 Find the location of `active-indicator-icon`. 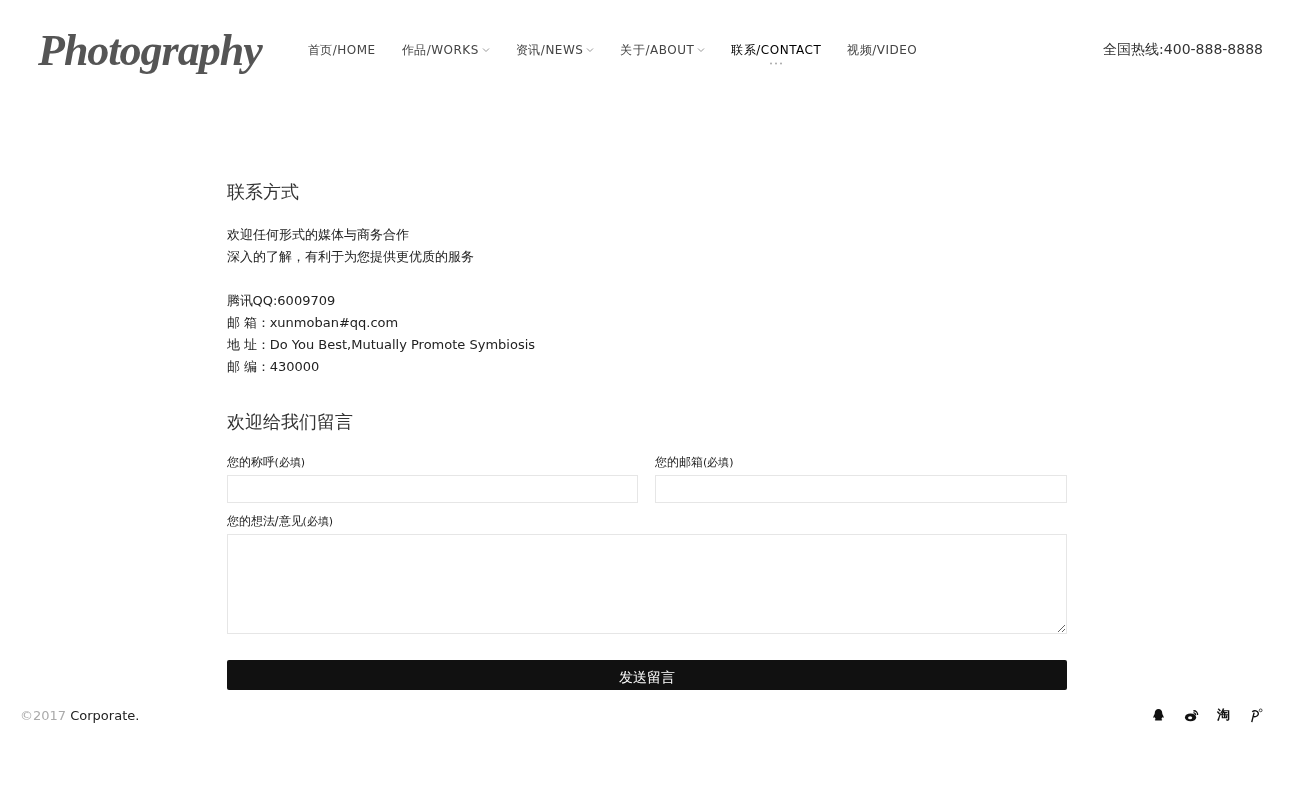

active-indicator-icon is located at coordinates (776, 63).